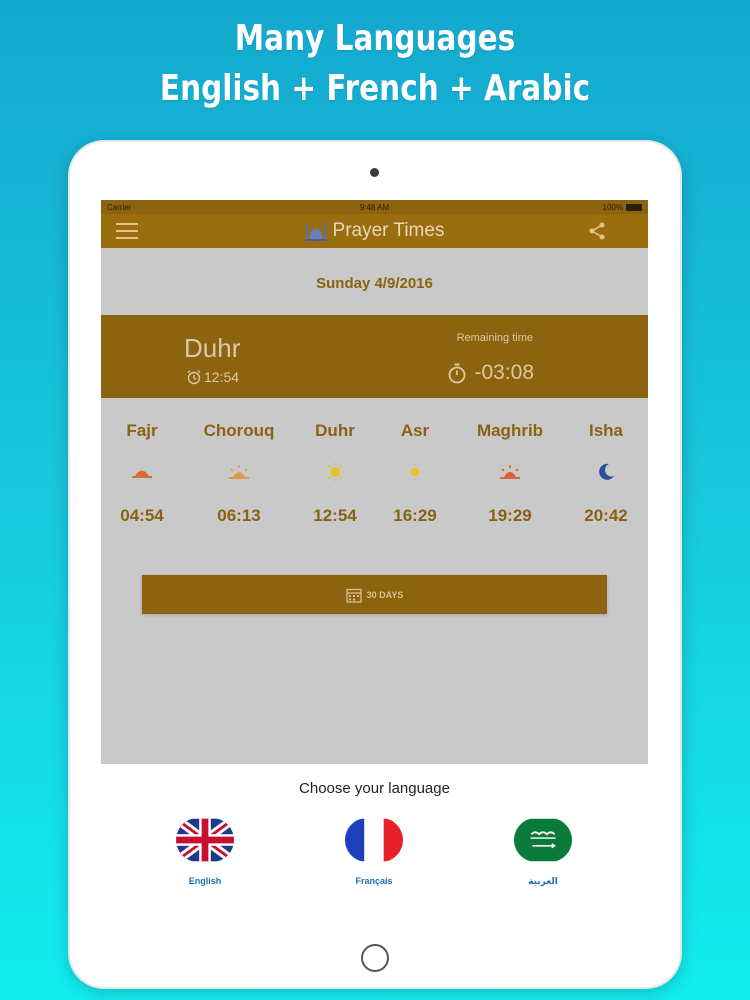 This screenshot has height=1000, width=750. I want to click on status-bar: Carrier 9:48 AM 100%, so click(374, 207).